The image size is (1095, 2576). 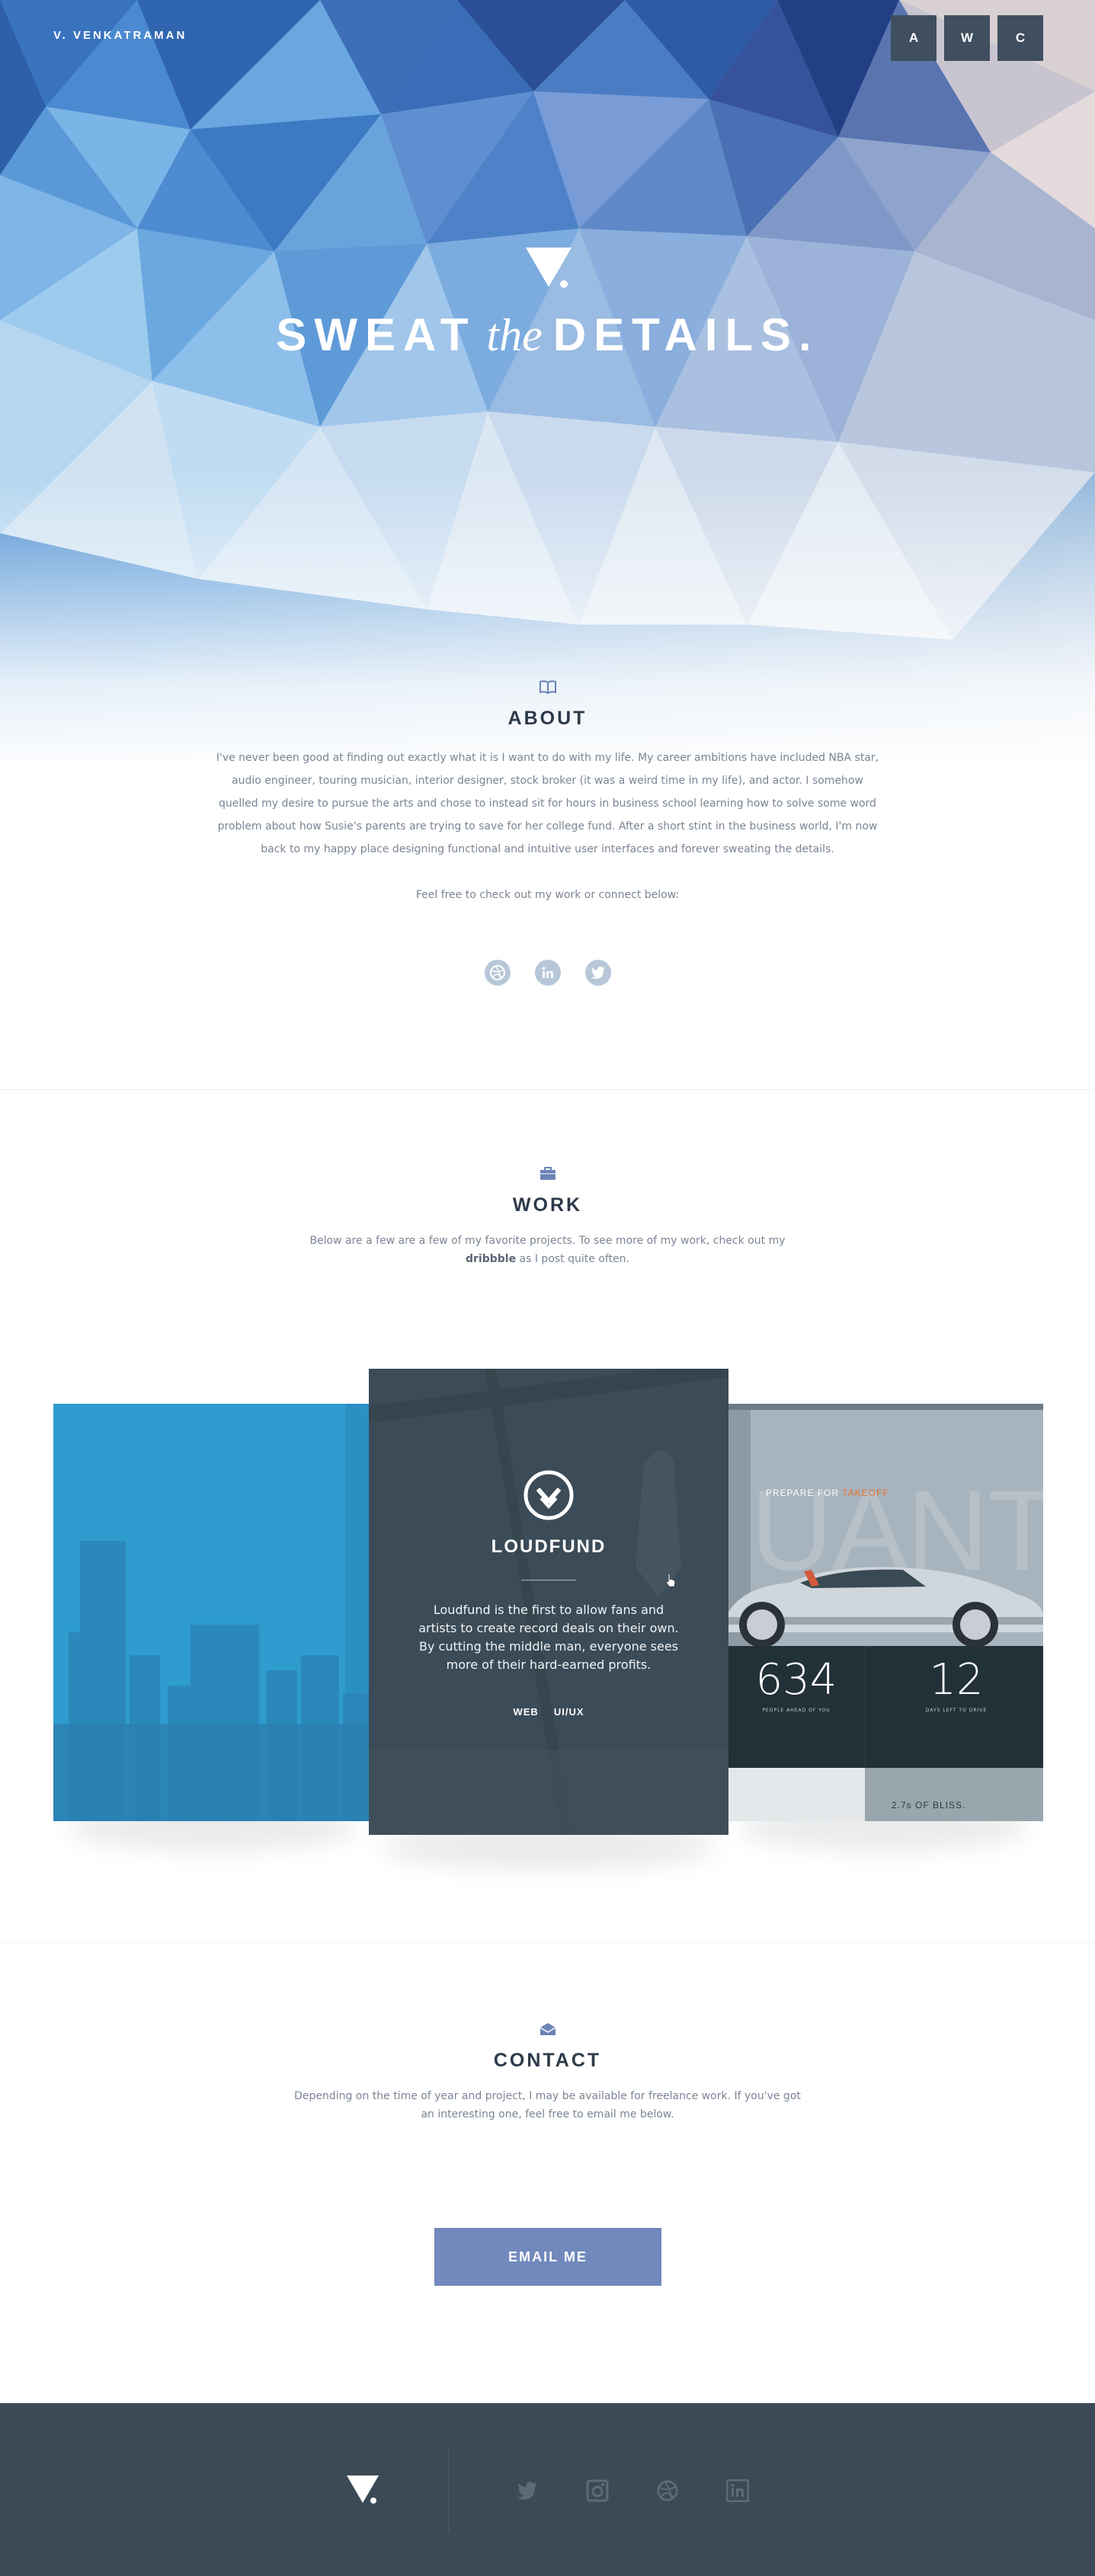 What do you see at coordinates (547, 687) in the screenshot?
I see `book-icon` at bounding box center [547, 687].